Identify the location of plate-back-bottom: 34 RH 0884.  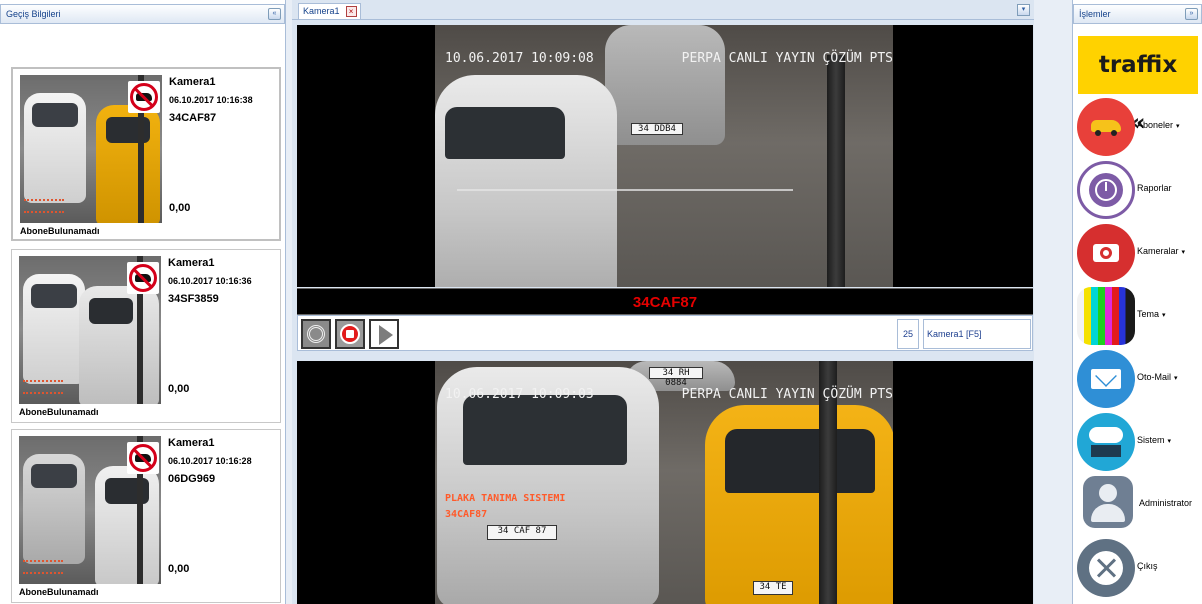
(676, 377).